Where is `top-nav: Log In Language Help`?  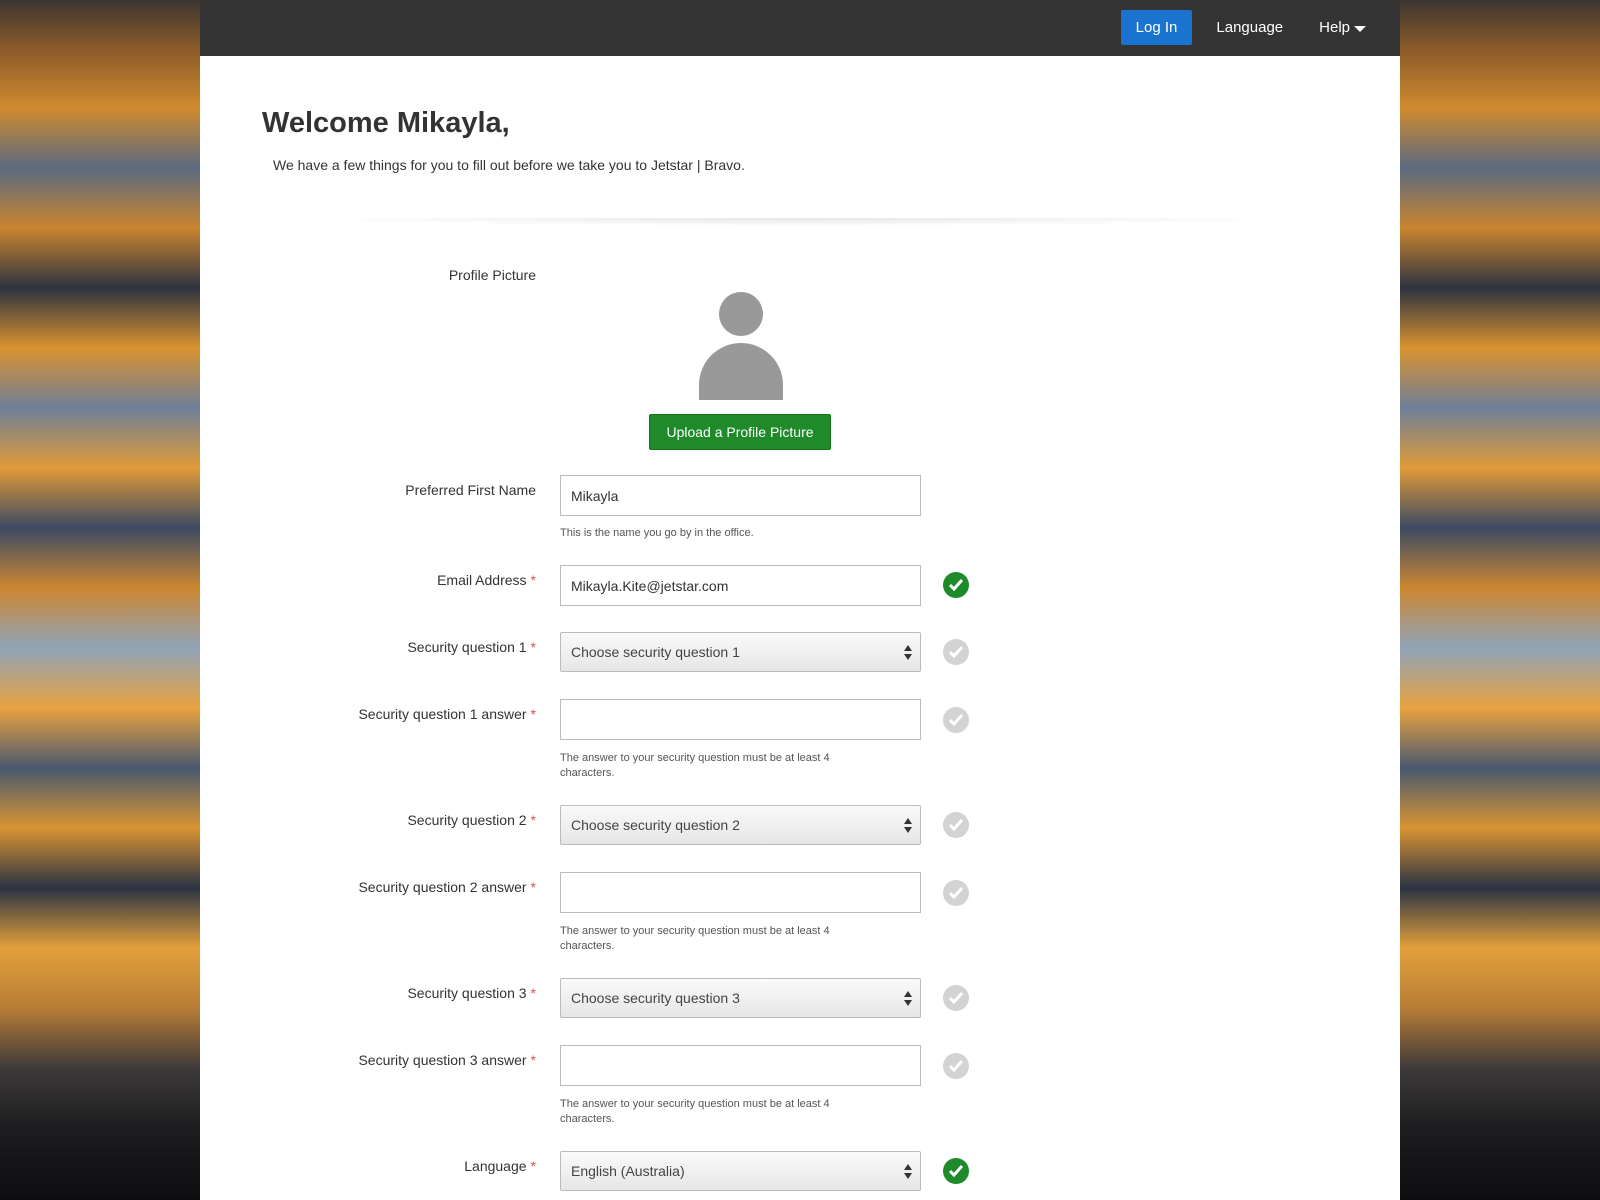 top-nav: Log In Language Help is located at coordinates (1252, 27).